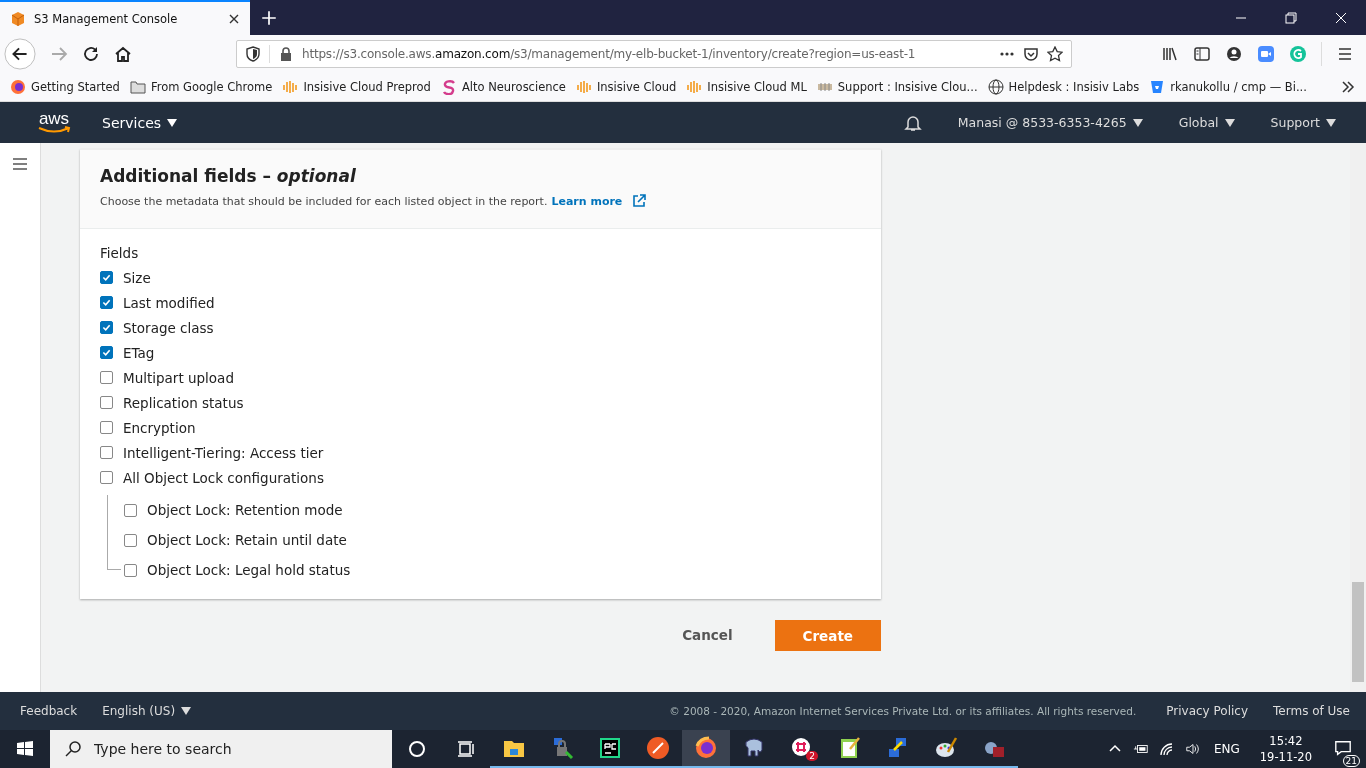 The width and height of the screenshot is (1366, 768). Describe the element at coordinates (233, 510) in the screenshot. I see `checkbox-option: Object Lock: Retention mode` at that location.